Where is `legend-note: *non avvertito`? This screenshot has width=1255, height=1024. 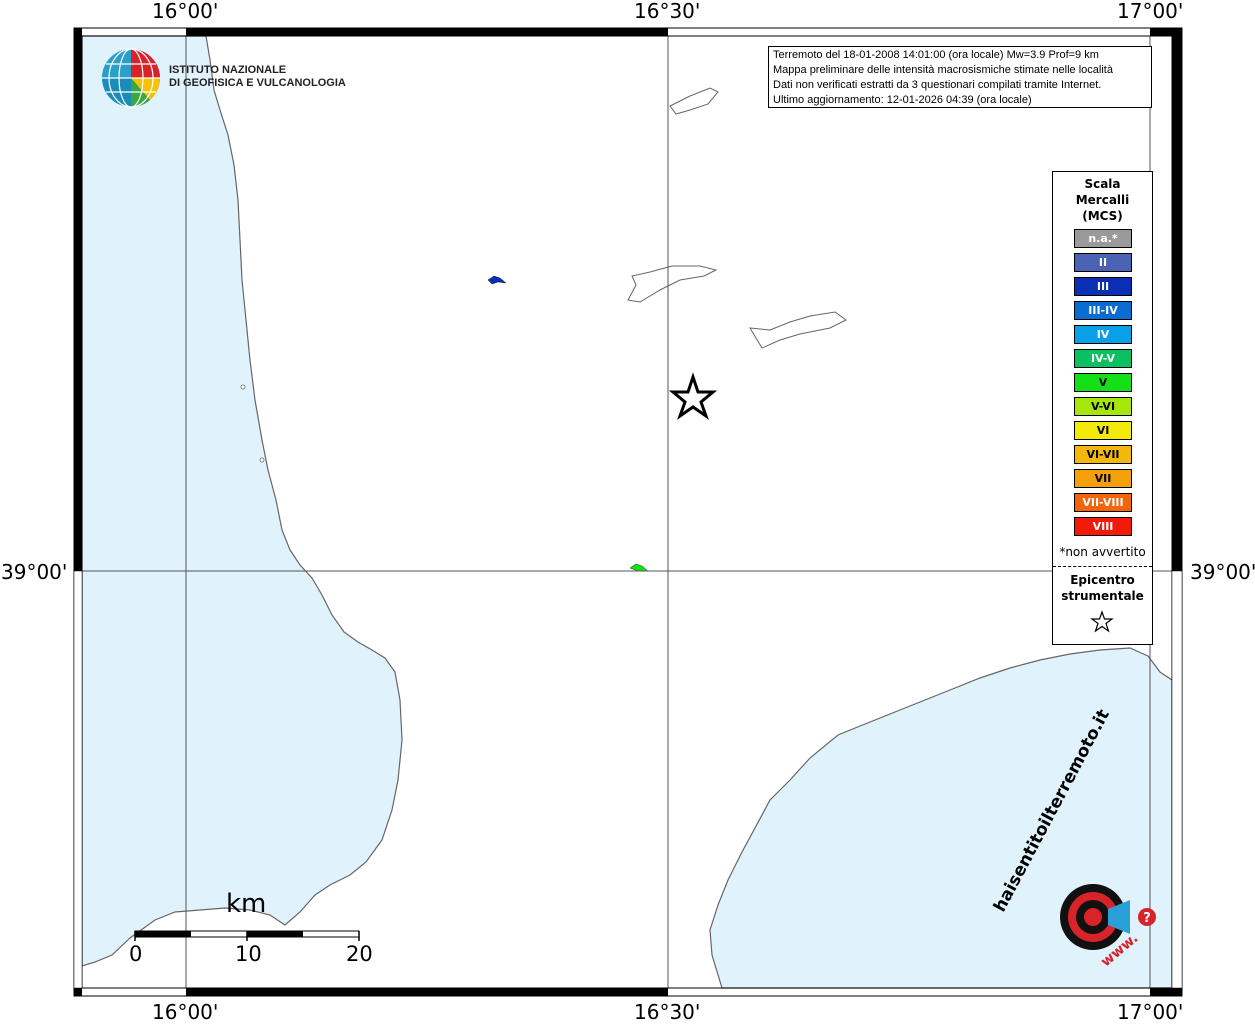
legend-note: *non avvertito is located at coordinates (1102, 552).